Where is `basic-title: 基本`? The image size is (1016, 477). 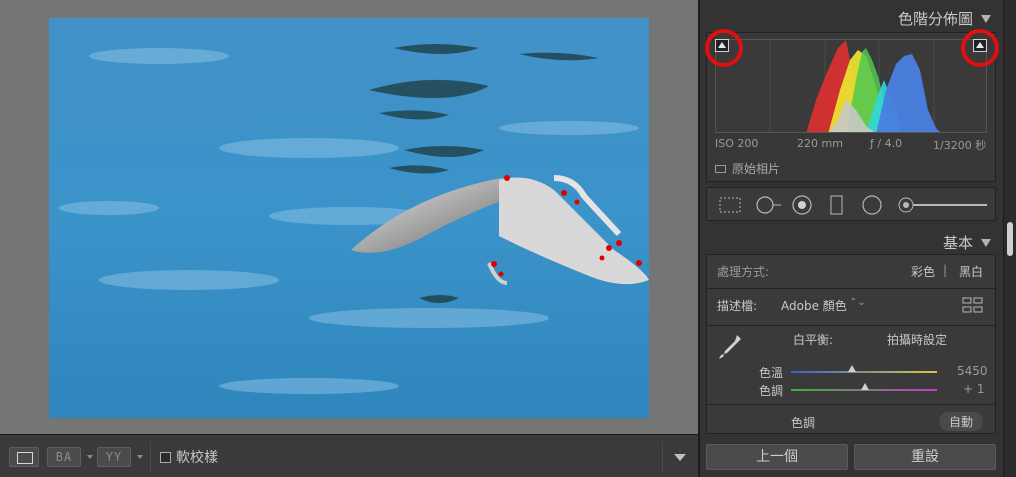 basic-title: 基本 is located at coordinates (957, 243).